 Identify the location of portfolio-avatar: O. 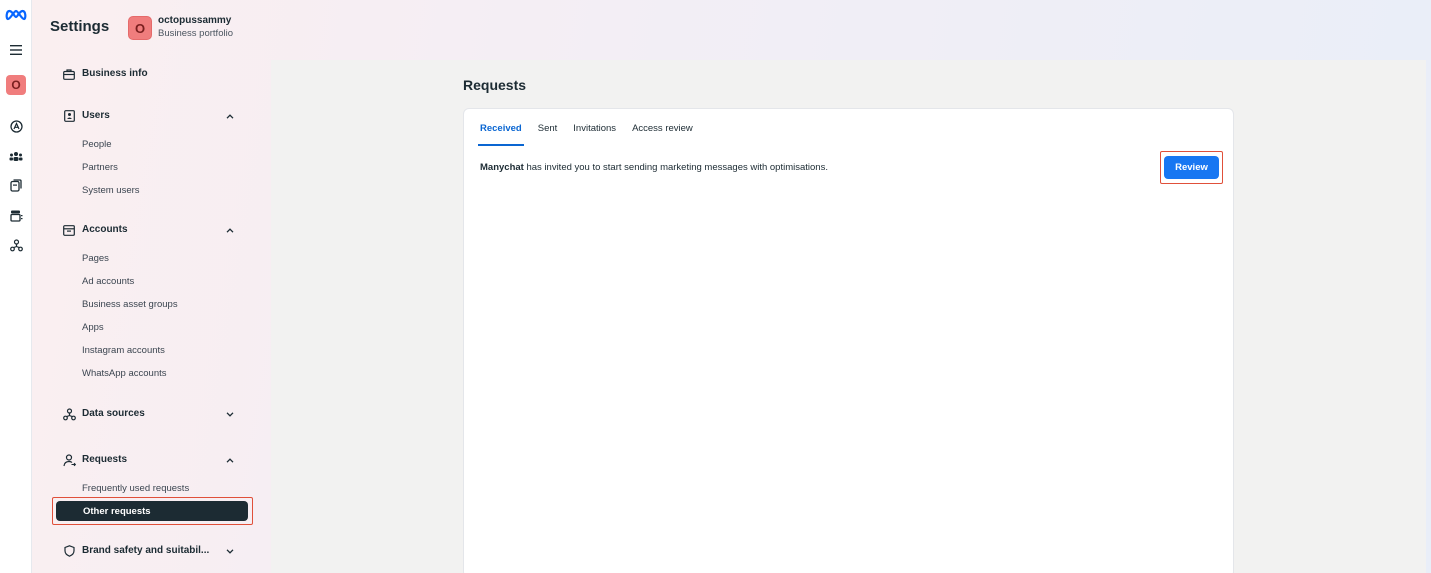
(140, 28).